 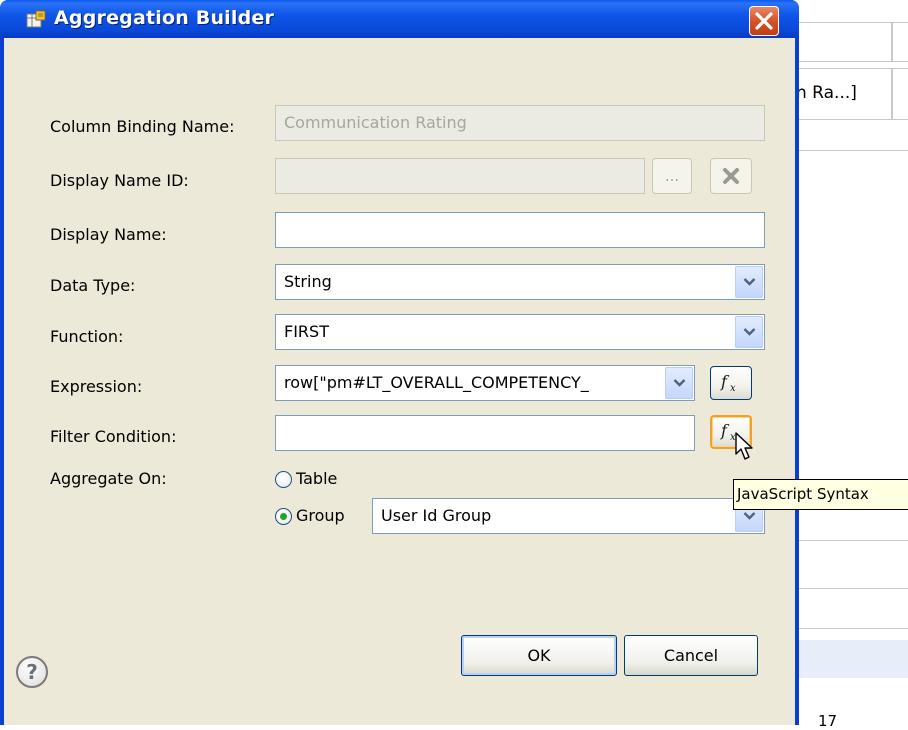 What do you see at coordinates (119, 180) in the screenshot?
I see `display-name-id-label: Display Name ID:` at bounding box center [119, 180].